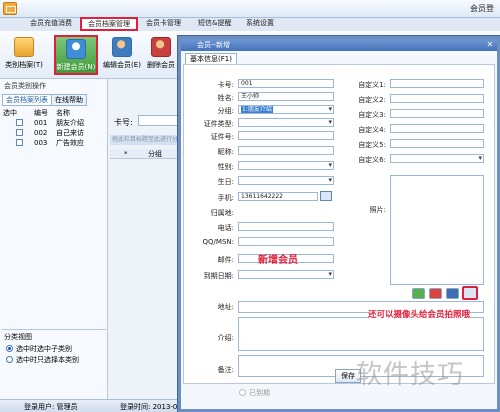 Image resolution: width=500 pixels, height=412 pixels. What do you see at coordinates (63, 113) in the screenshot?
I see `col-name: 名称` at bounding box center [63, 113].